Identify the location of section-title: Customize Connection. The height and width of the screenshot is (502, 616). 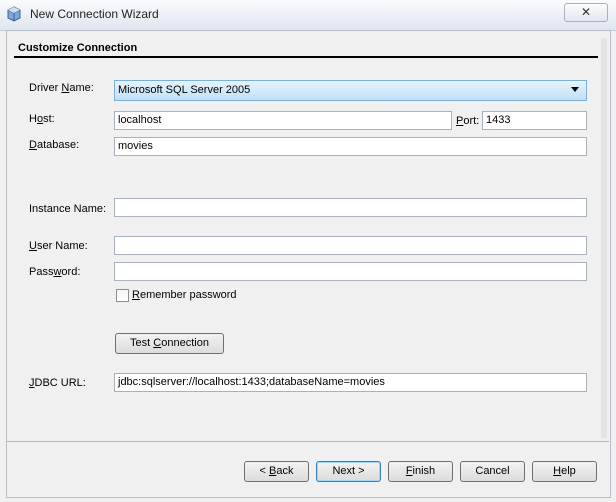
(78, 48).